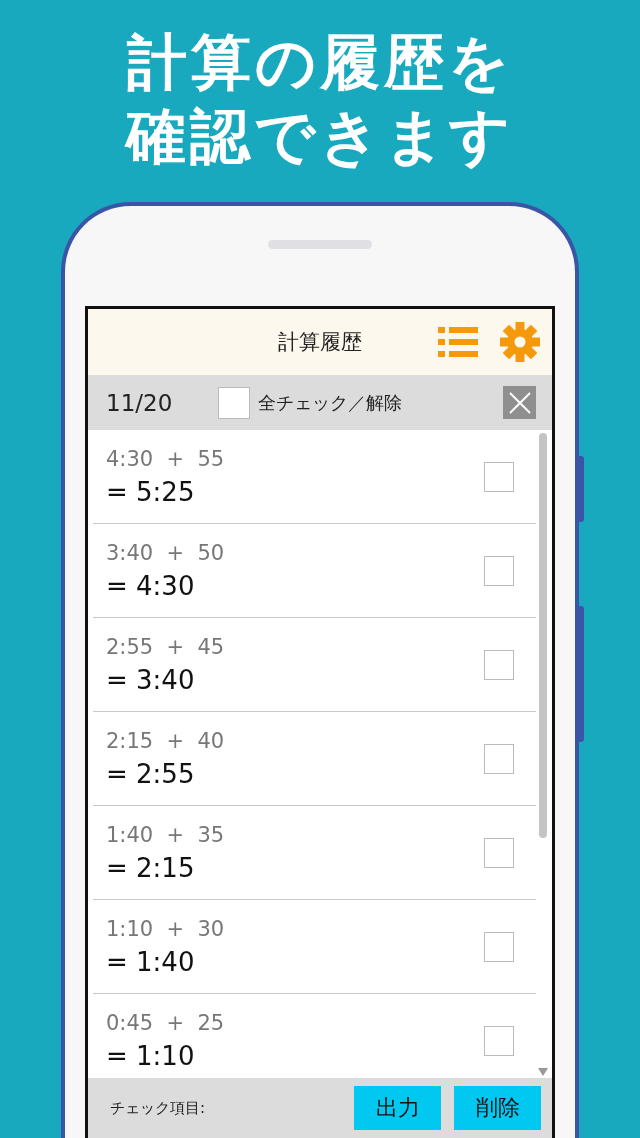 This screenshot has width=640, height=1138. I want to click on calculation-expression: 1:10 + 30, so click(166, 928).